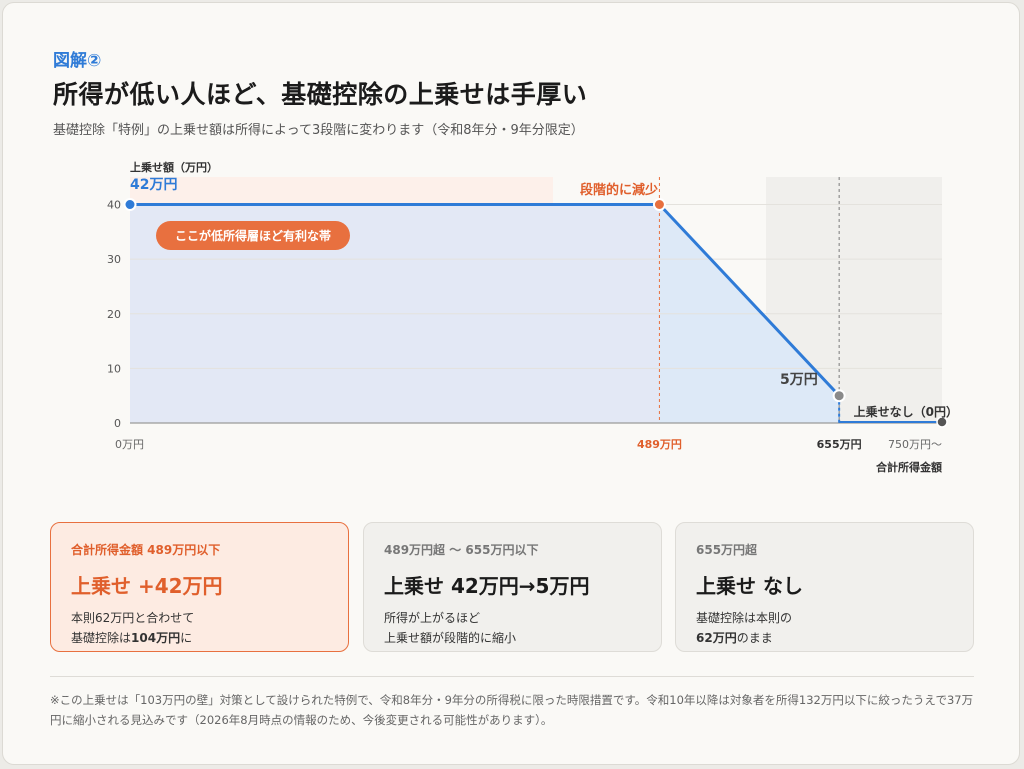  Describe the element at coordinates (512, 676) in the screenshot. I see `footnote-divider` at that location.